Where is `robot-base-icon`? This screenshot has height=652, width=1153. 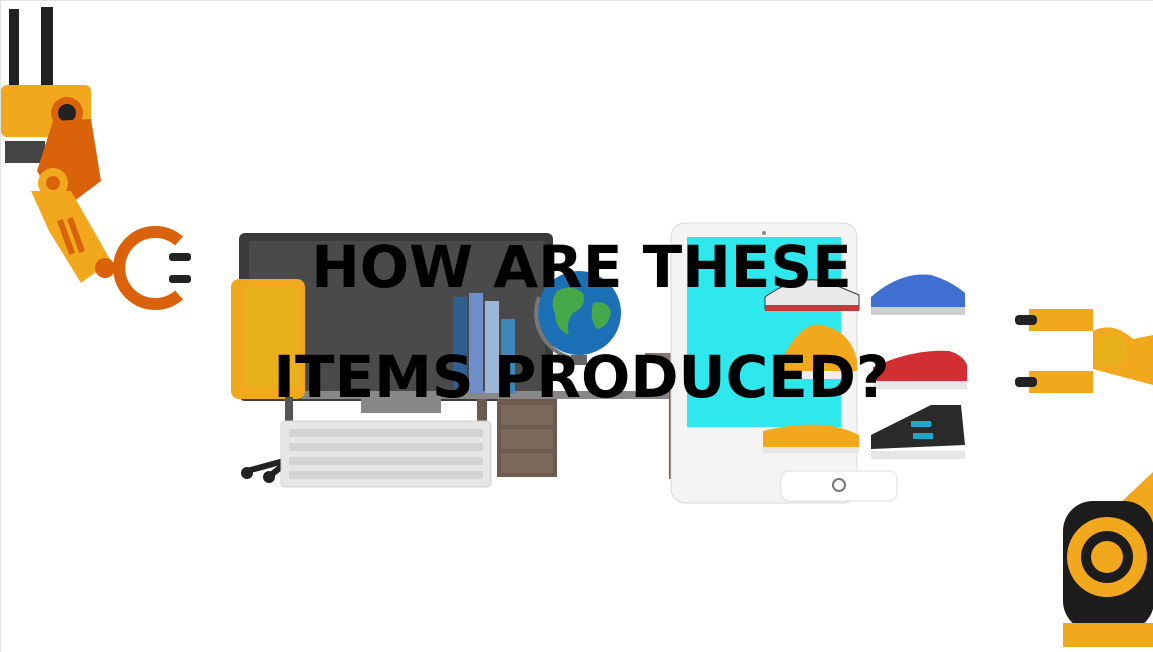 robot-base-icon is located at coordinates (1108, 559).